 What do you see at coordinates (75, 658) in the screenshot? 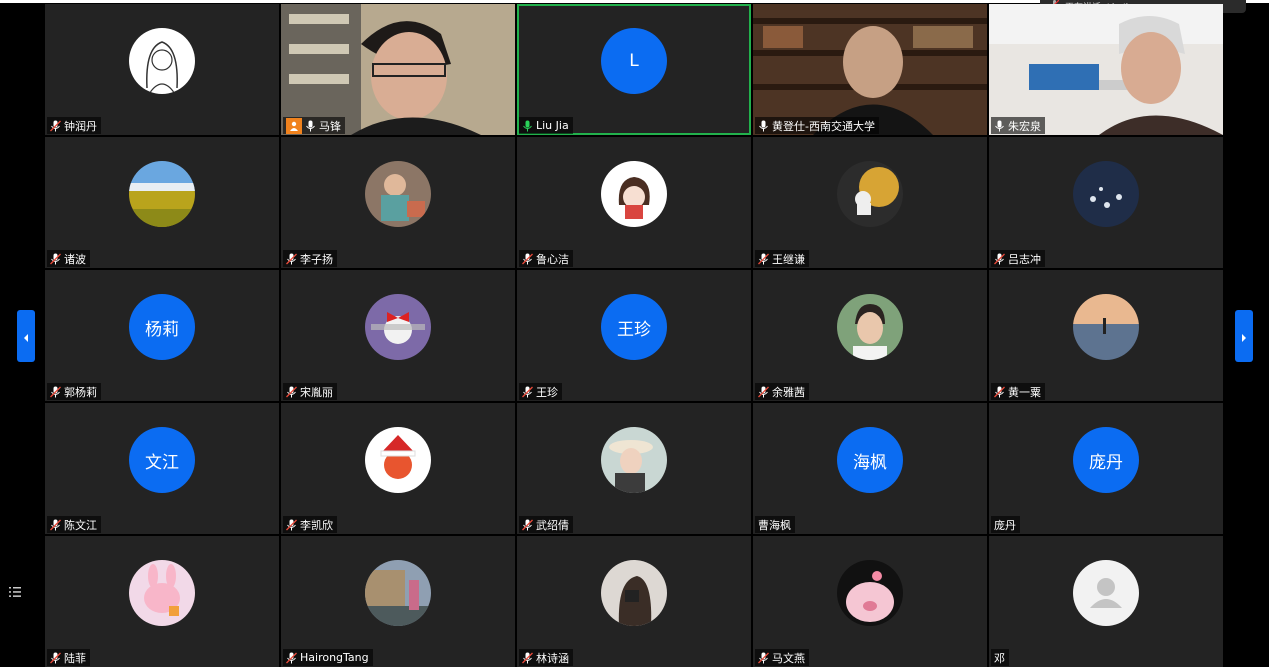
I see `participant-name: 陆菲` at bounding box center [75, 658].